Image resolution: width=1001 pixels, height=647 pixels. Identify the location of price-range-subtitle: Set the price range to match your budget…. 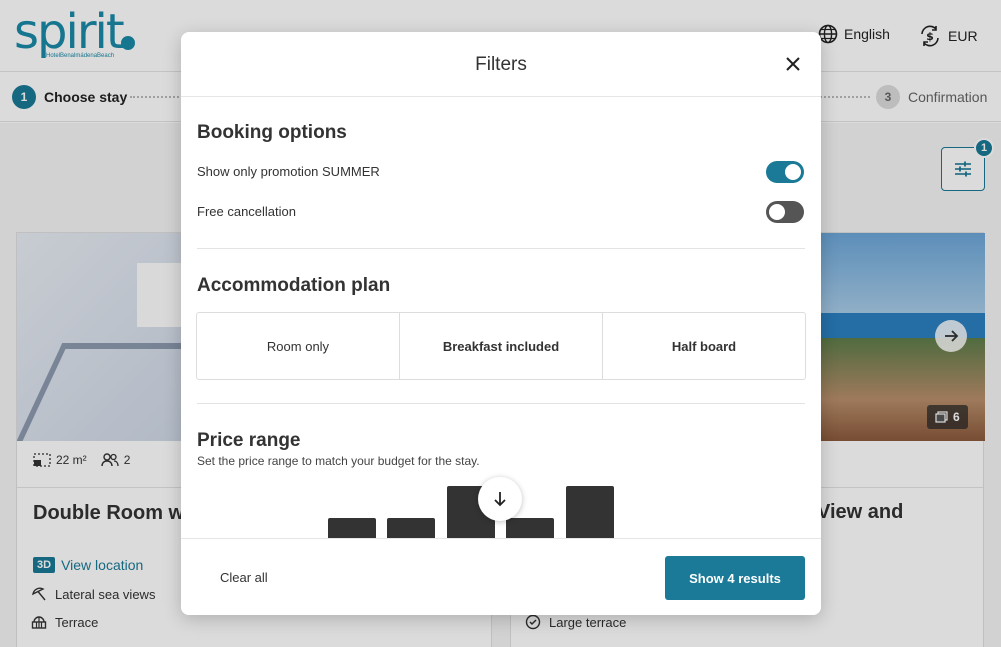
(338, 461).